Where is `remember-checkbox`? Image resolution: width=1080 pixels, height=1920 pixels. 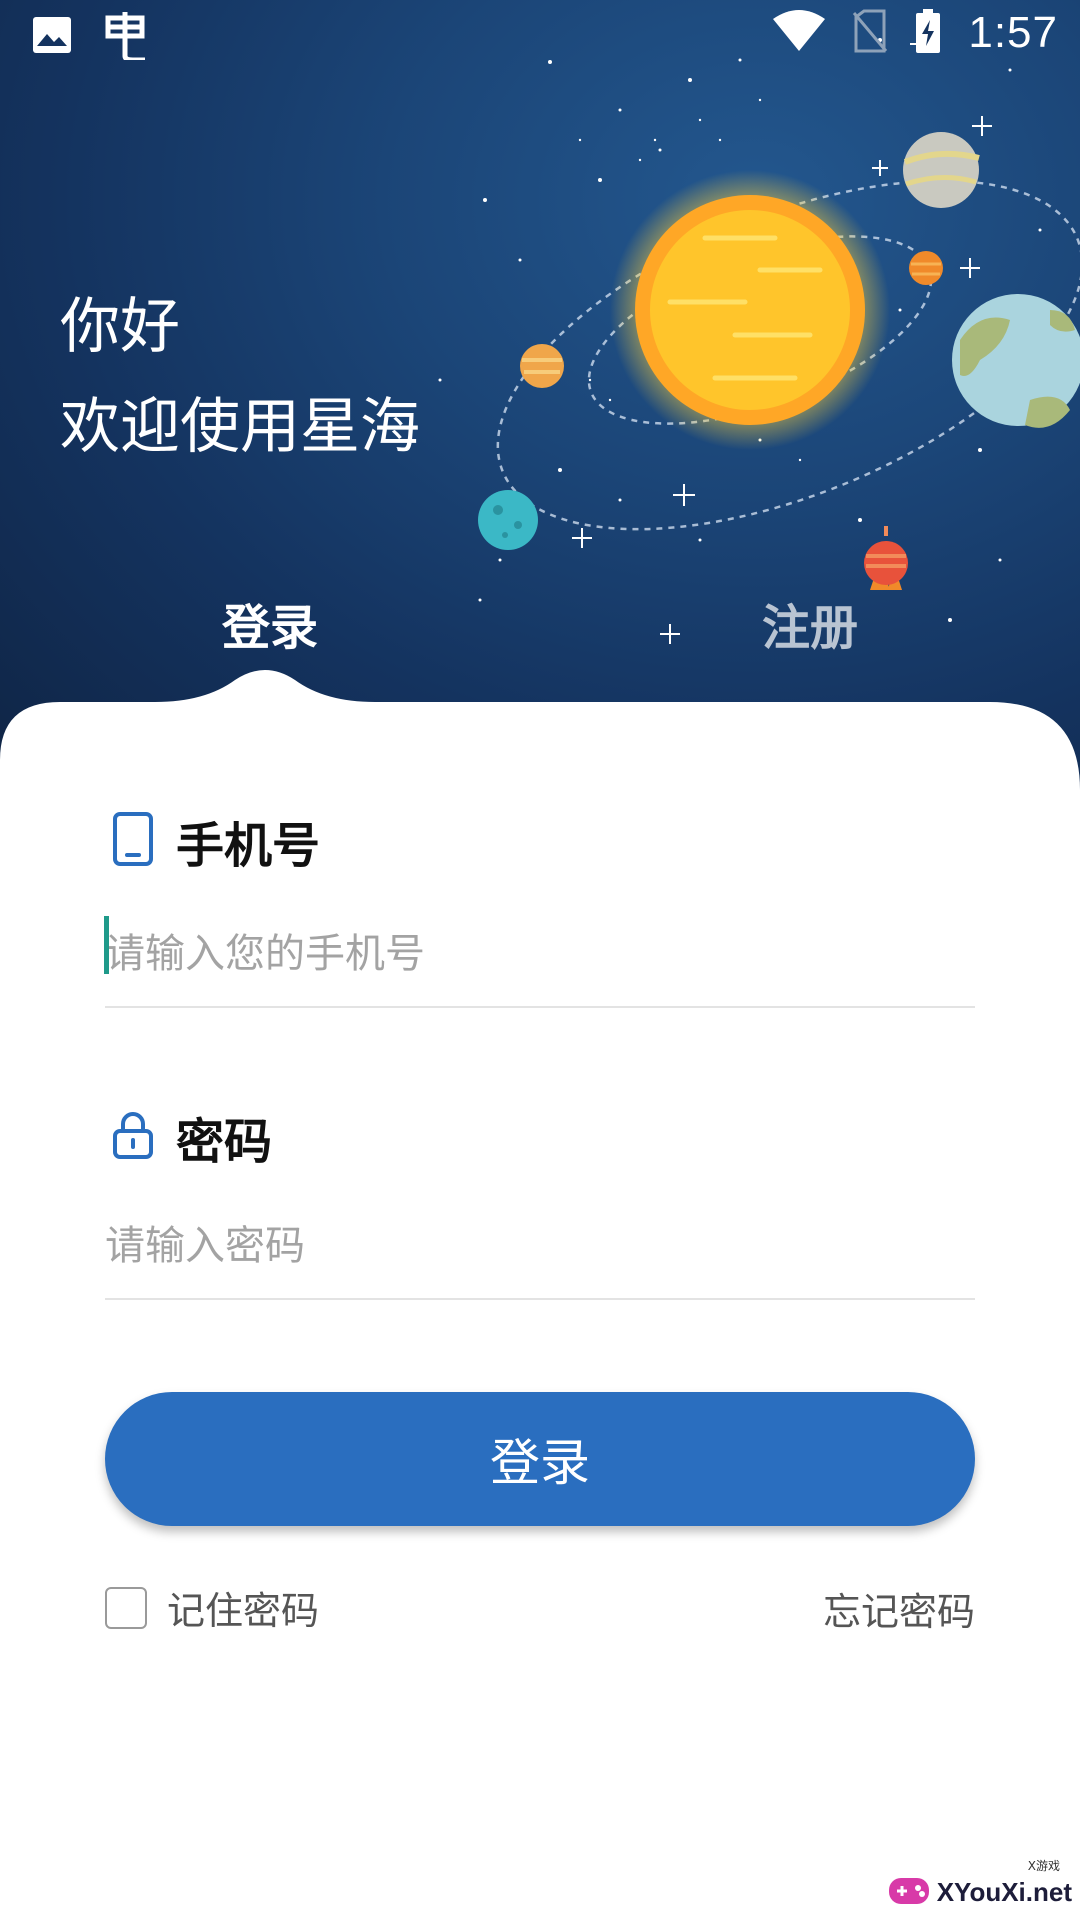
remember-checkbox is located at coordinates (126, 1607).